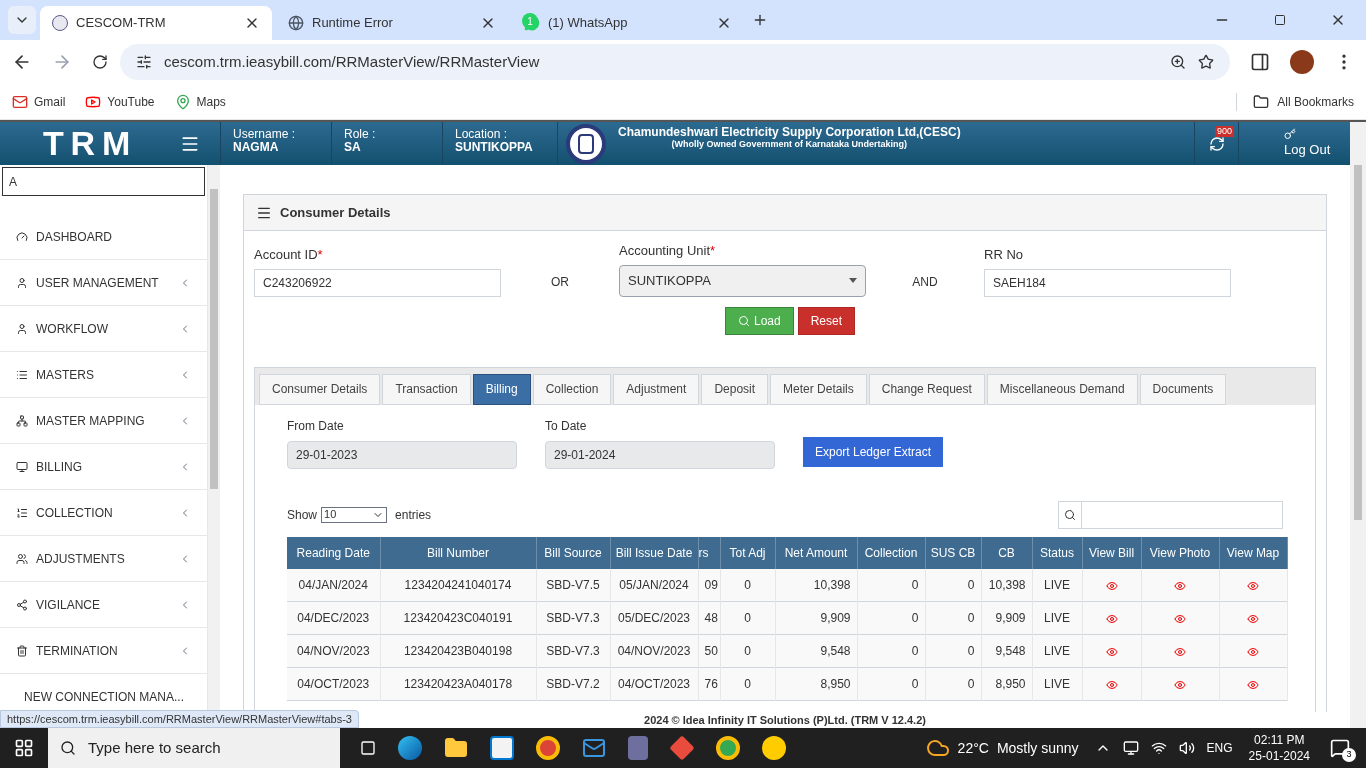 The image size is (1366, 768). Describe the element at coordinates (660, 454) in the screenshot. I see `date-field: 29-01-2024` at that location.